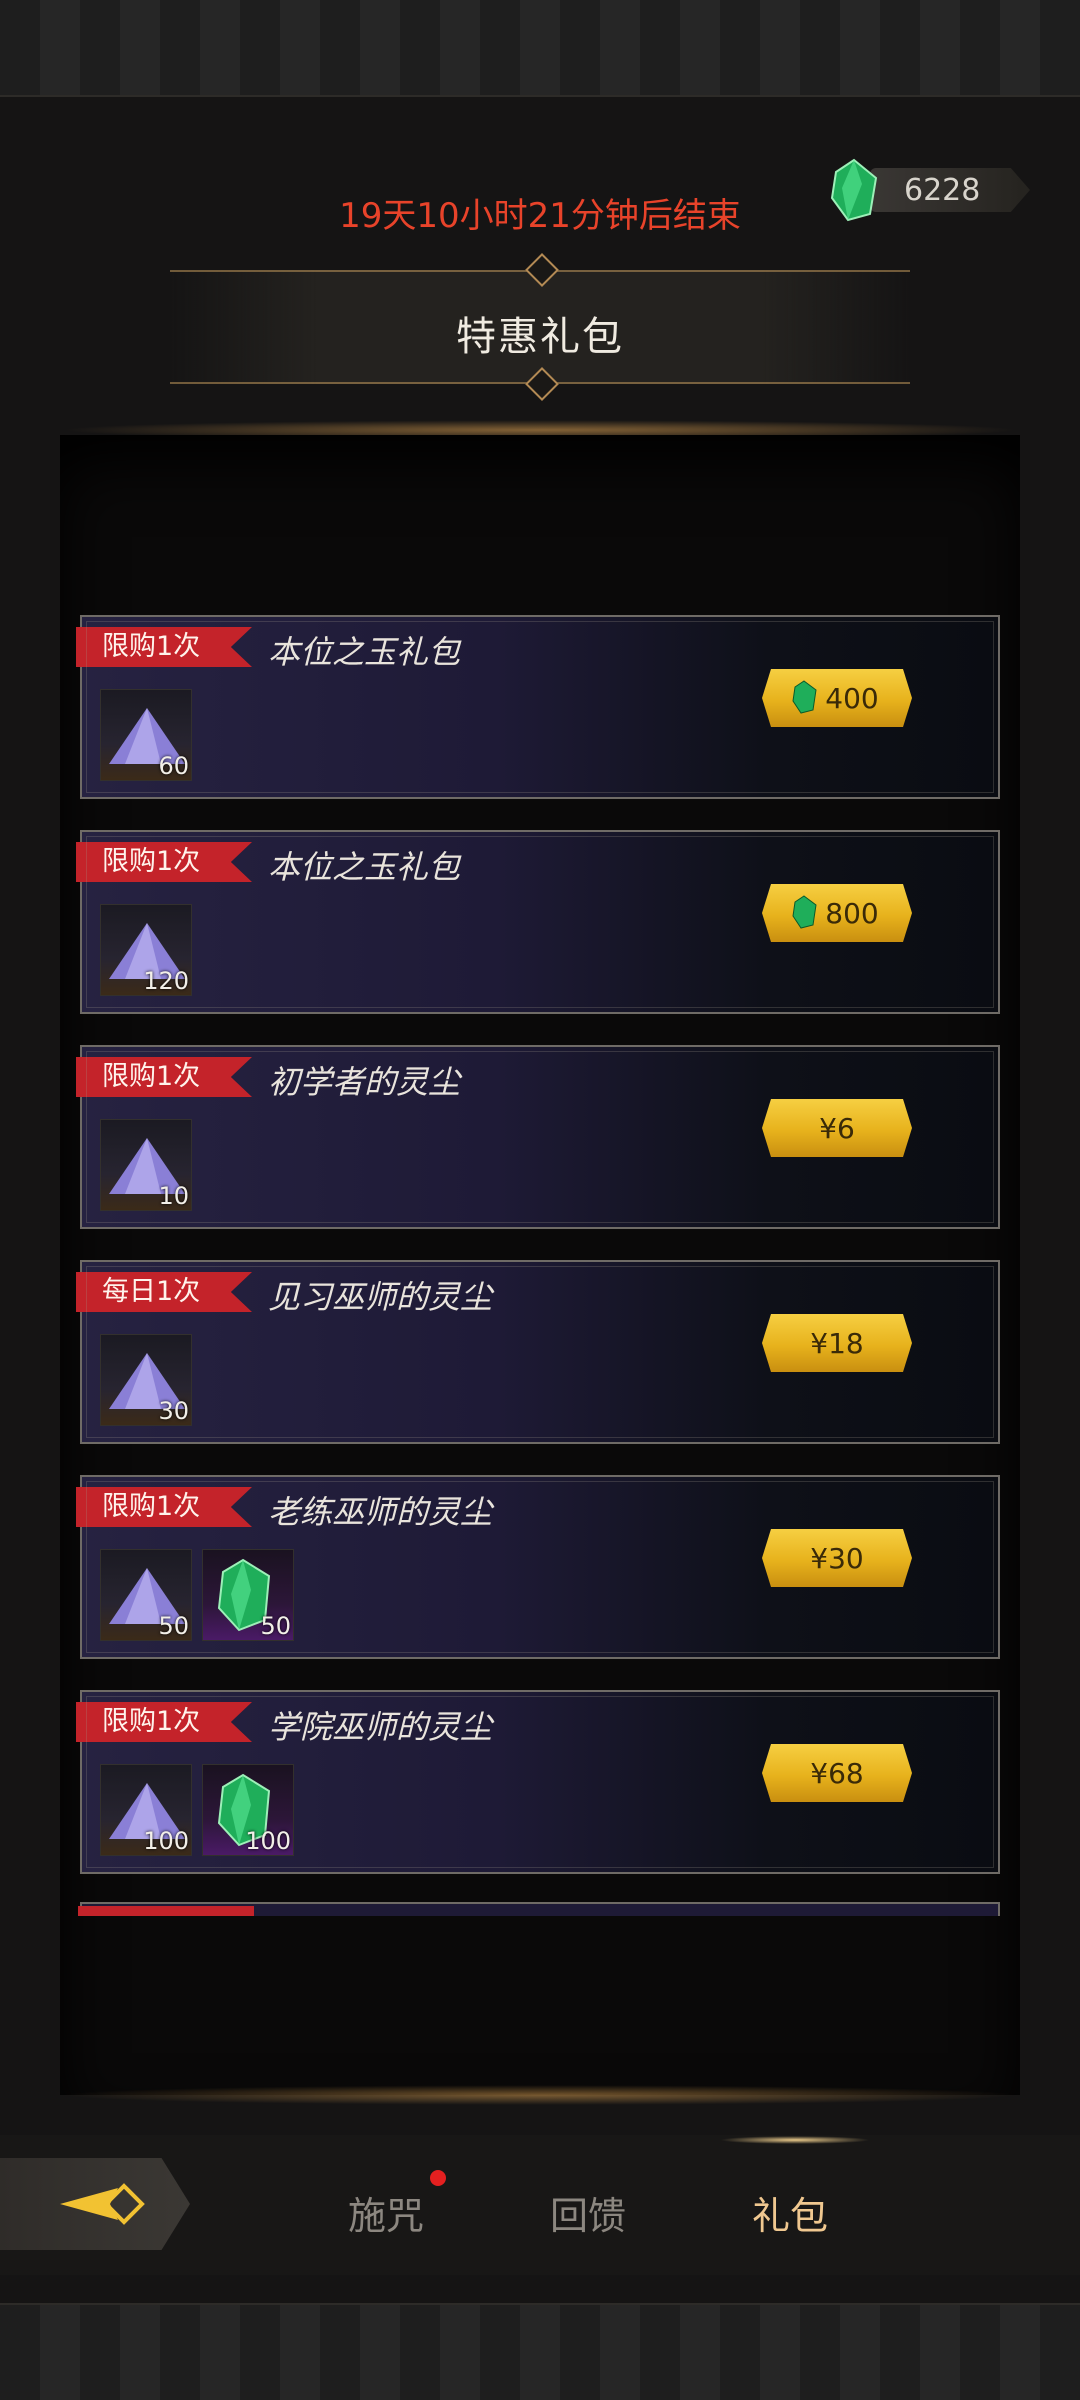 The height and width of the screenshot is (2400, 1080). I want to click on tab-gift-pack: 礼包, so click(790, 2212).